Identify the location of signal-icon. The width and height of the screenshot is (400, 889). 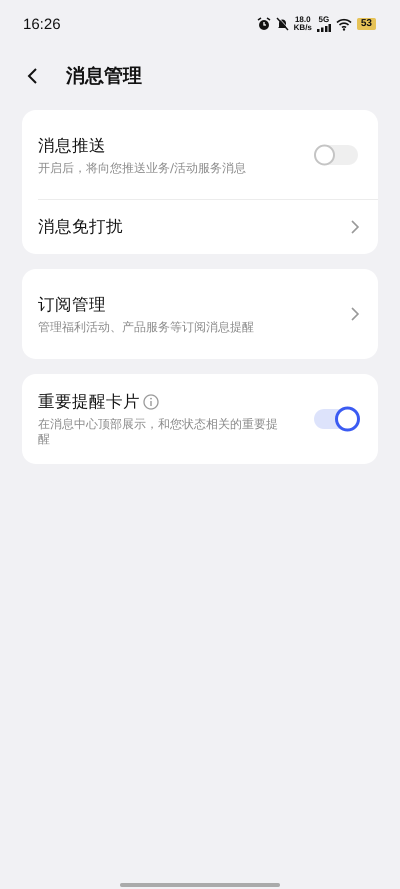
(323, 28).